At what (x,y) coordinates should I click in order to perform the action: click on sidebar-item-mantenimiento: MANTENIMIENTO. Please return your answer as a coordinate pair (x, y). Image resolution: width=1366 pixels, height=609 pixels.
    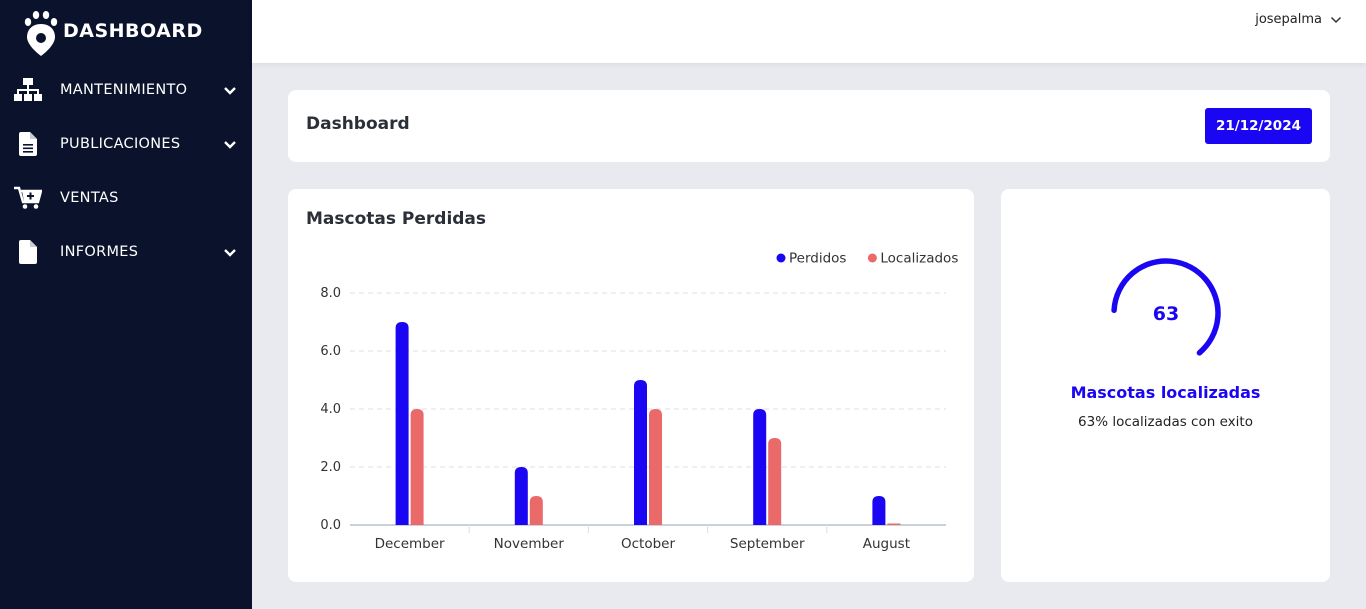
    Looking at the image, I should click on (126, 90).